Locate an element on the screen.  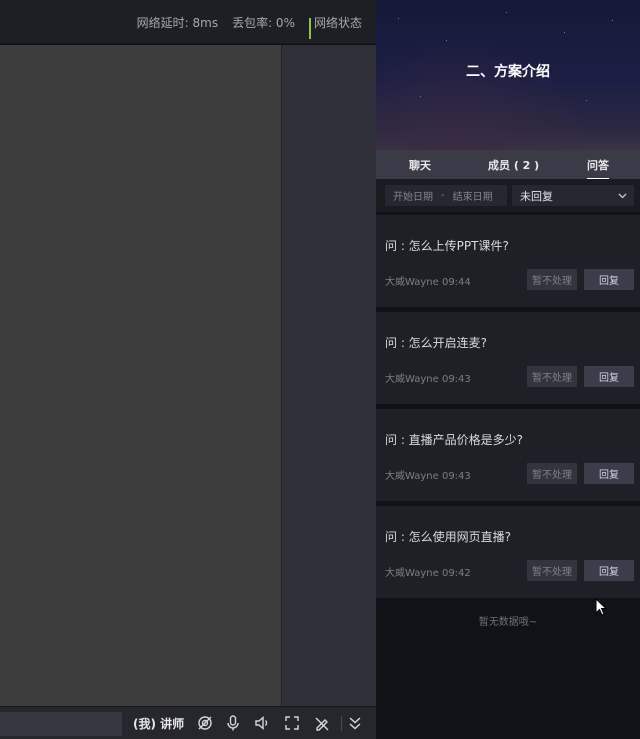
slide-banner: 二、方案介绍 is located at coordinates (508, 75).